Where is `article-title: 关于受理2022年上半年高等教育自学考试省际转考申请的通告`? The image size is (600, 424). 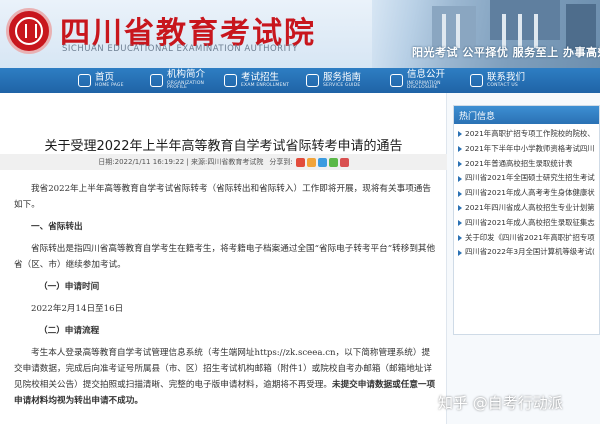 article-title: 关于受理2022年上半年高等教育自学考试省际转考申请的通告 is located at coordinates (223, 146).